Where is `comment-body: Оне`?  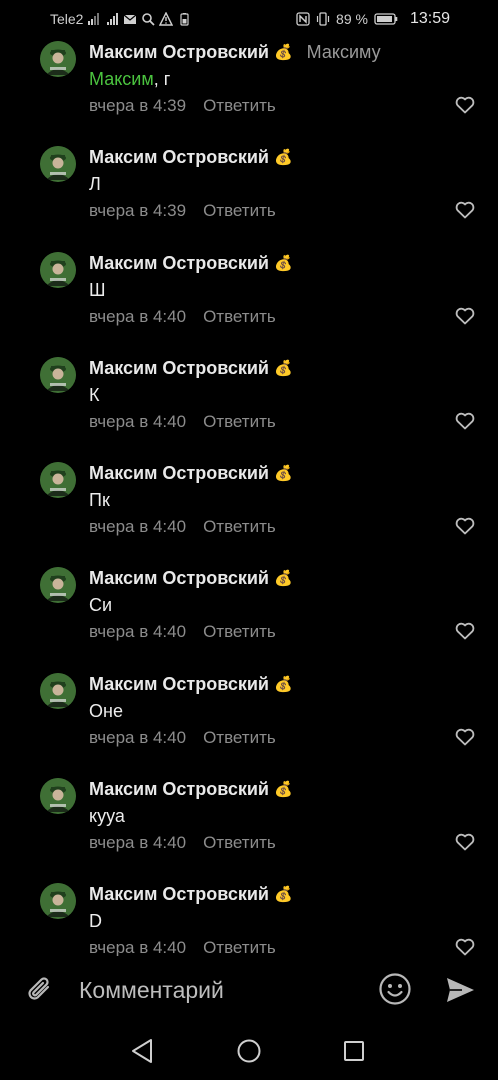 comment-body: Оне is located at coordinates (106, 710).